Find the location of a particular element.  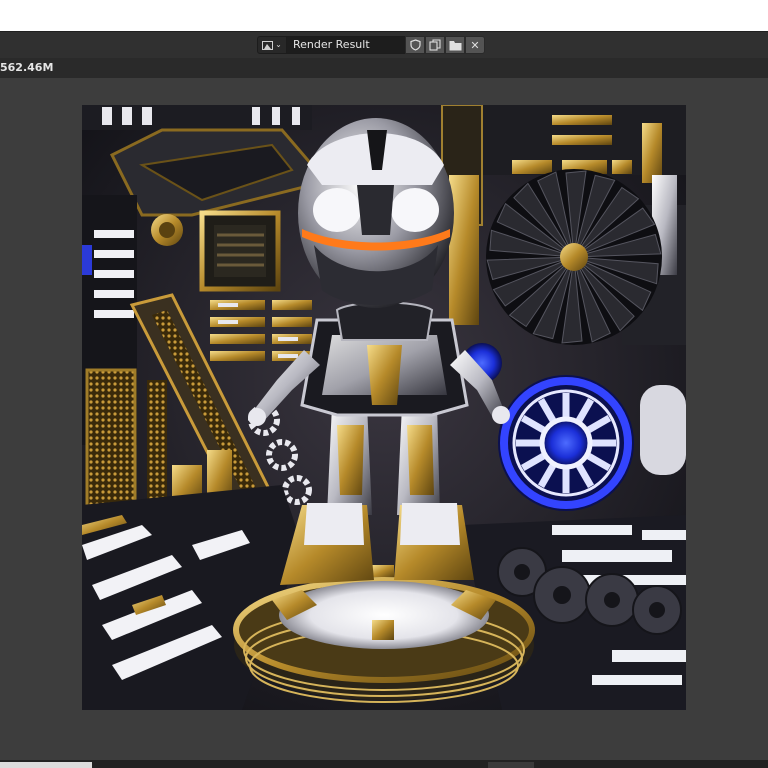

duplicate-icon is located at coordinates (435, 45).